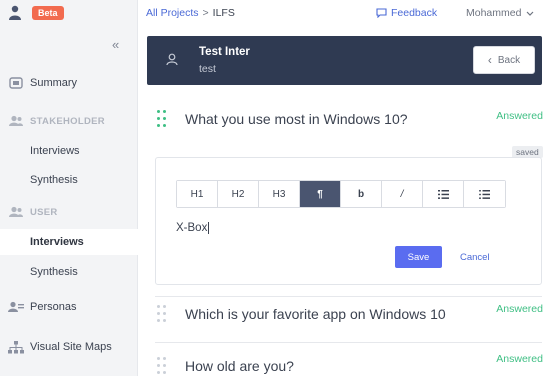 Image resolution: width=550 pixels, height=376 pixels. I want to click on feedback-label: Feedback, so click(414, 13).